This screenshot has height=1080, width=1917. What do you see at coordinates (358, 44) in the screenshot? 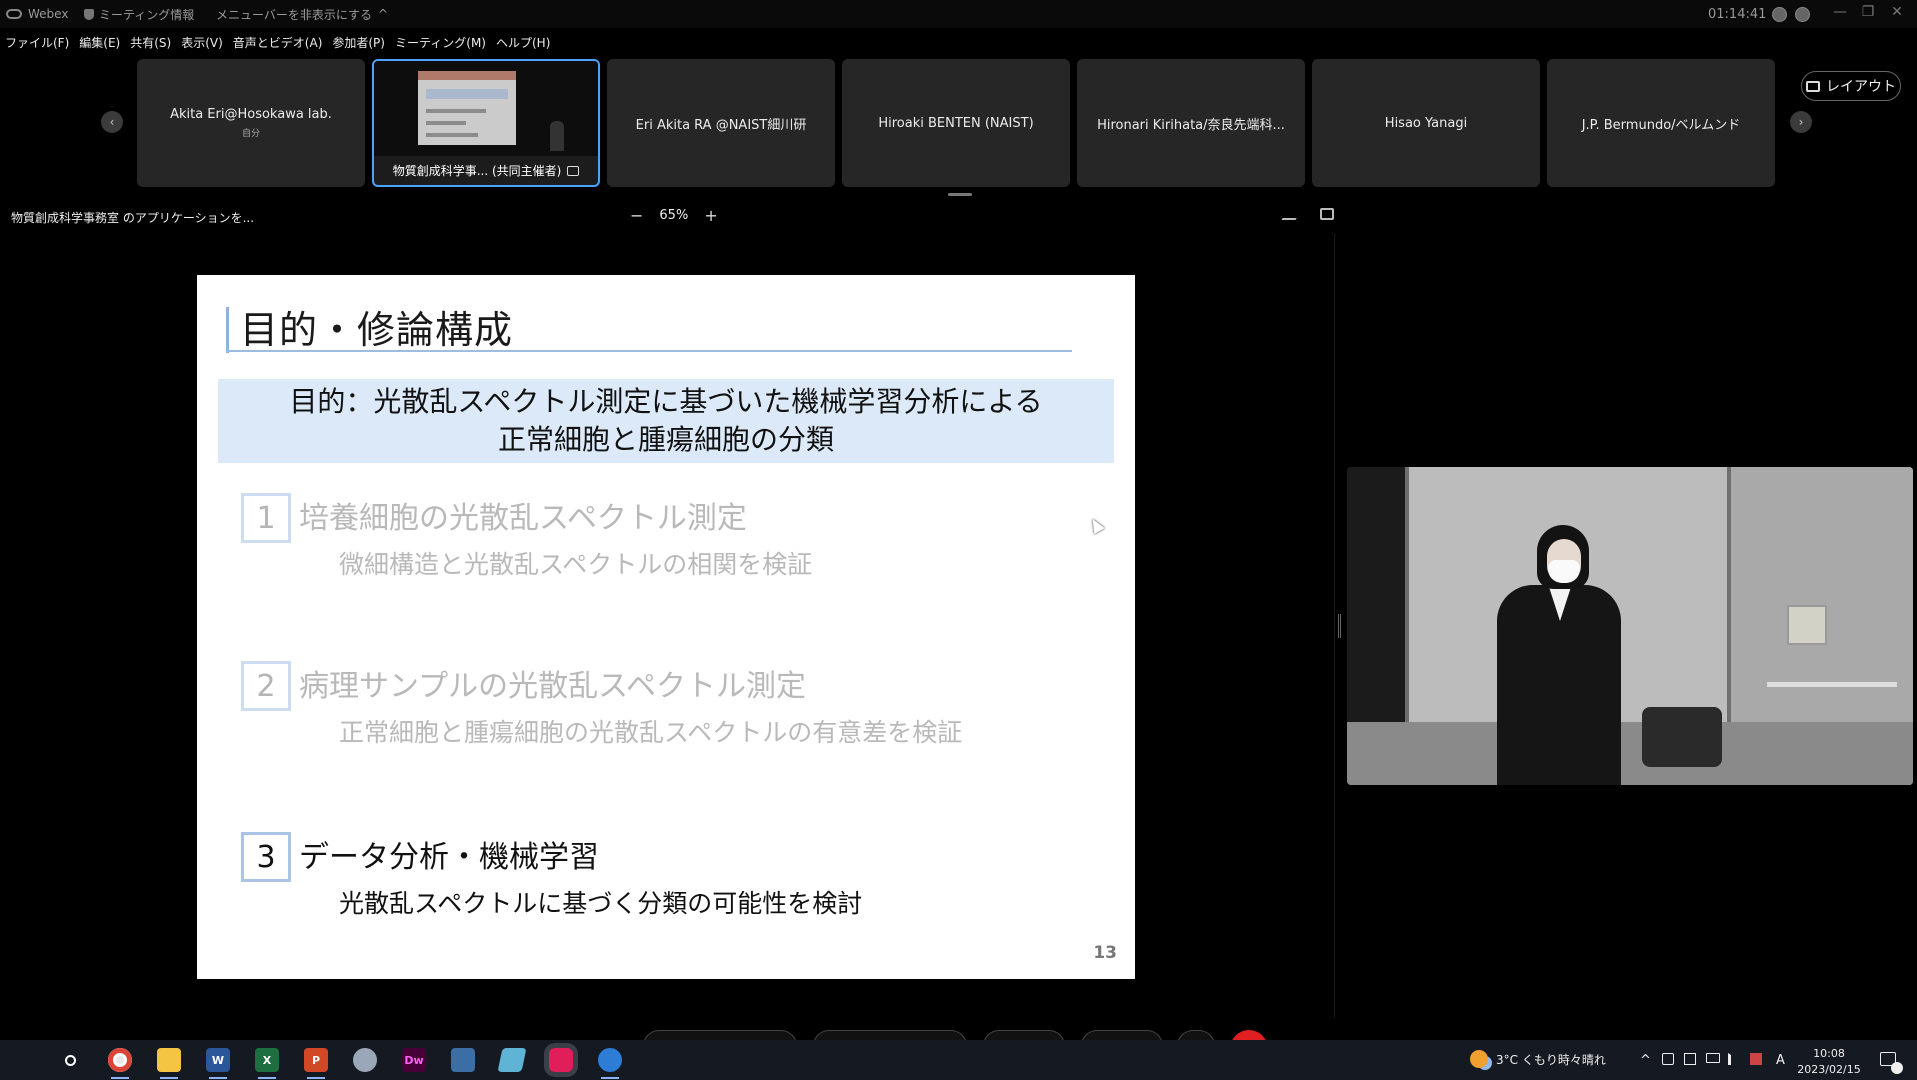
I see `menu-participants: 参加者(P)` at bounding box center [358, 44].